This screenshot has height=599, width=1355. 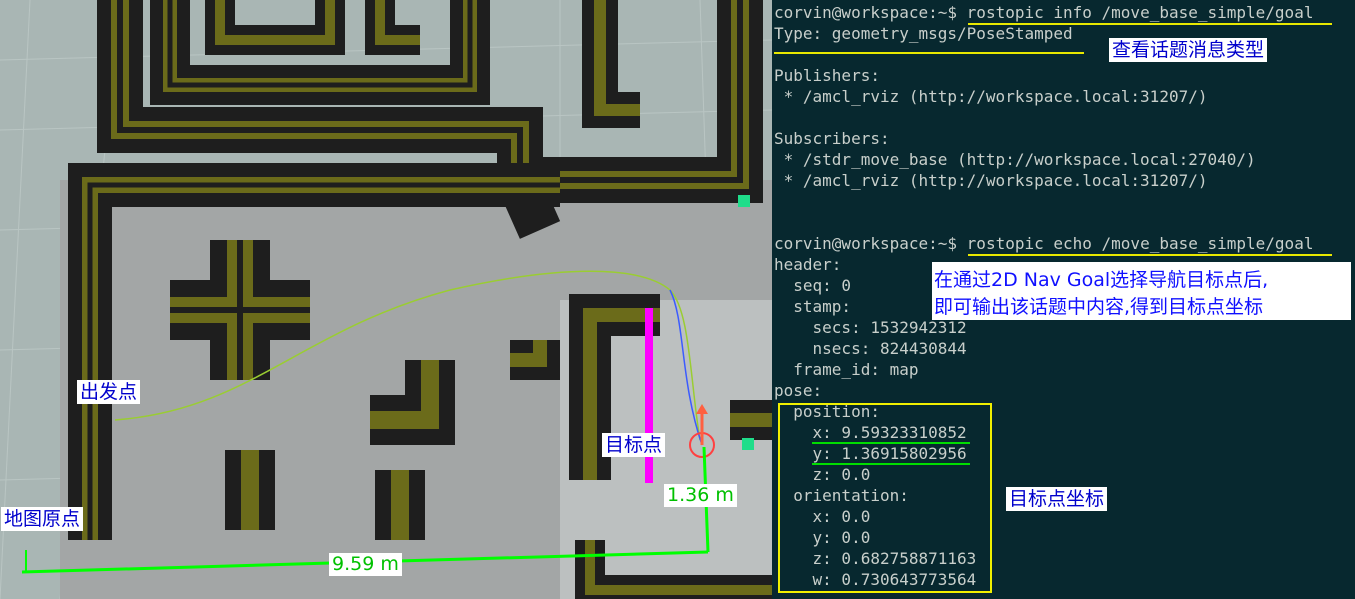 I want to click on type-annotation: 查看话题消息类型, so click(x=1188, y=50).